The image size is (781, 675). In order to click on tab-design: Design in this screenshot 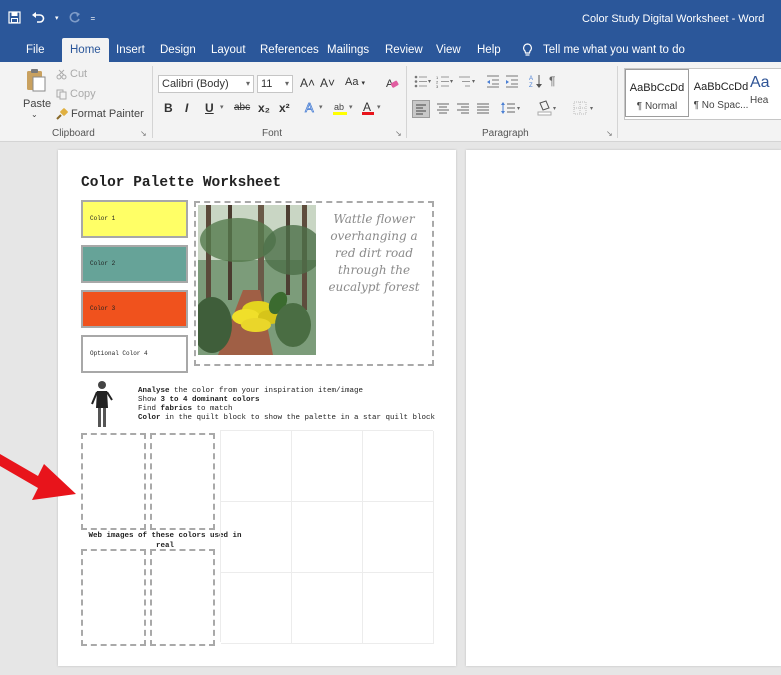, I will do `click(178, 50)`.